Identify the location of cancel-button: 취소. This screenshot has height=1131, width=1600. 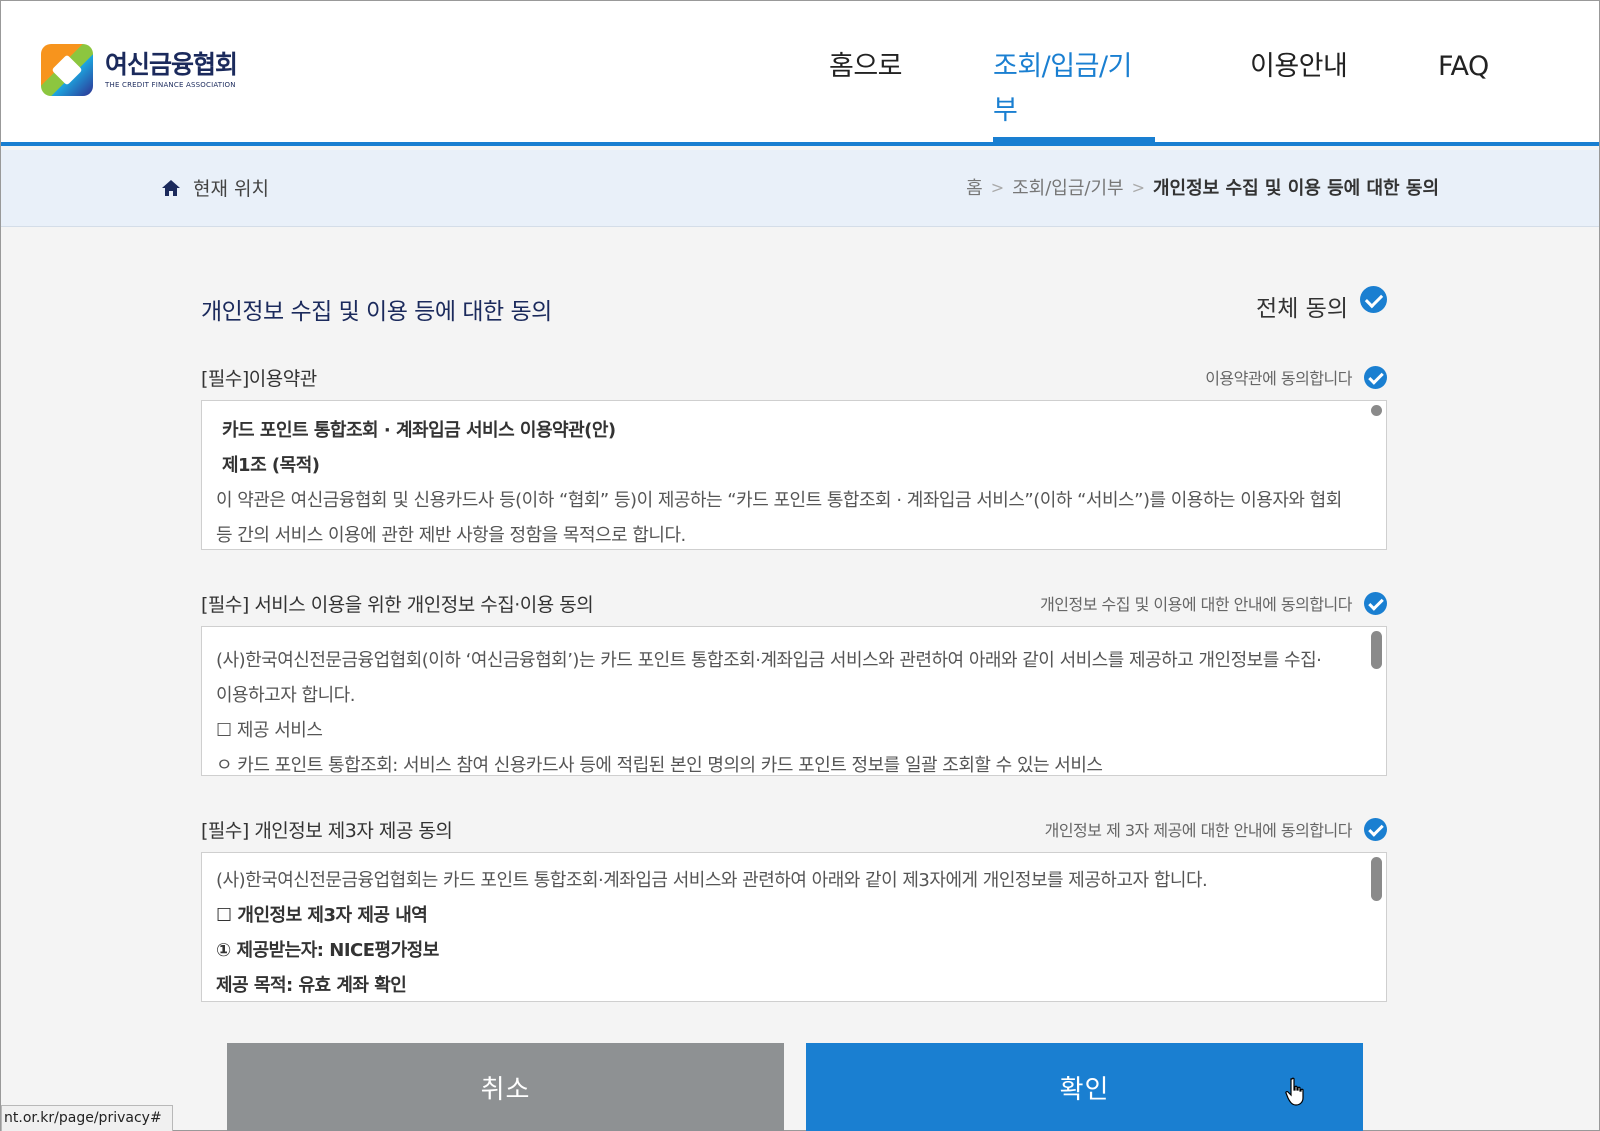
(505, 1087).